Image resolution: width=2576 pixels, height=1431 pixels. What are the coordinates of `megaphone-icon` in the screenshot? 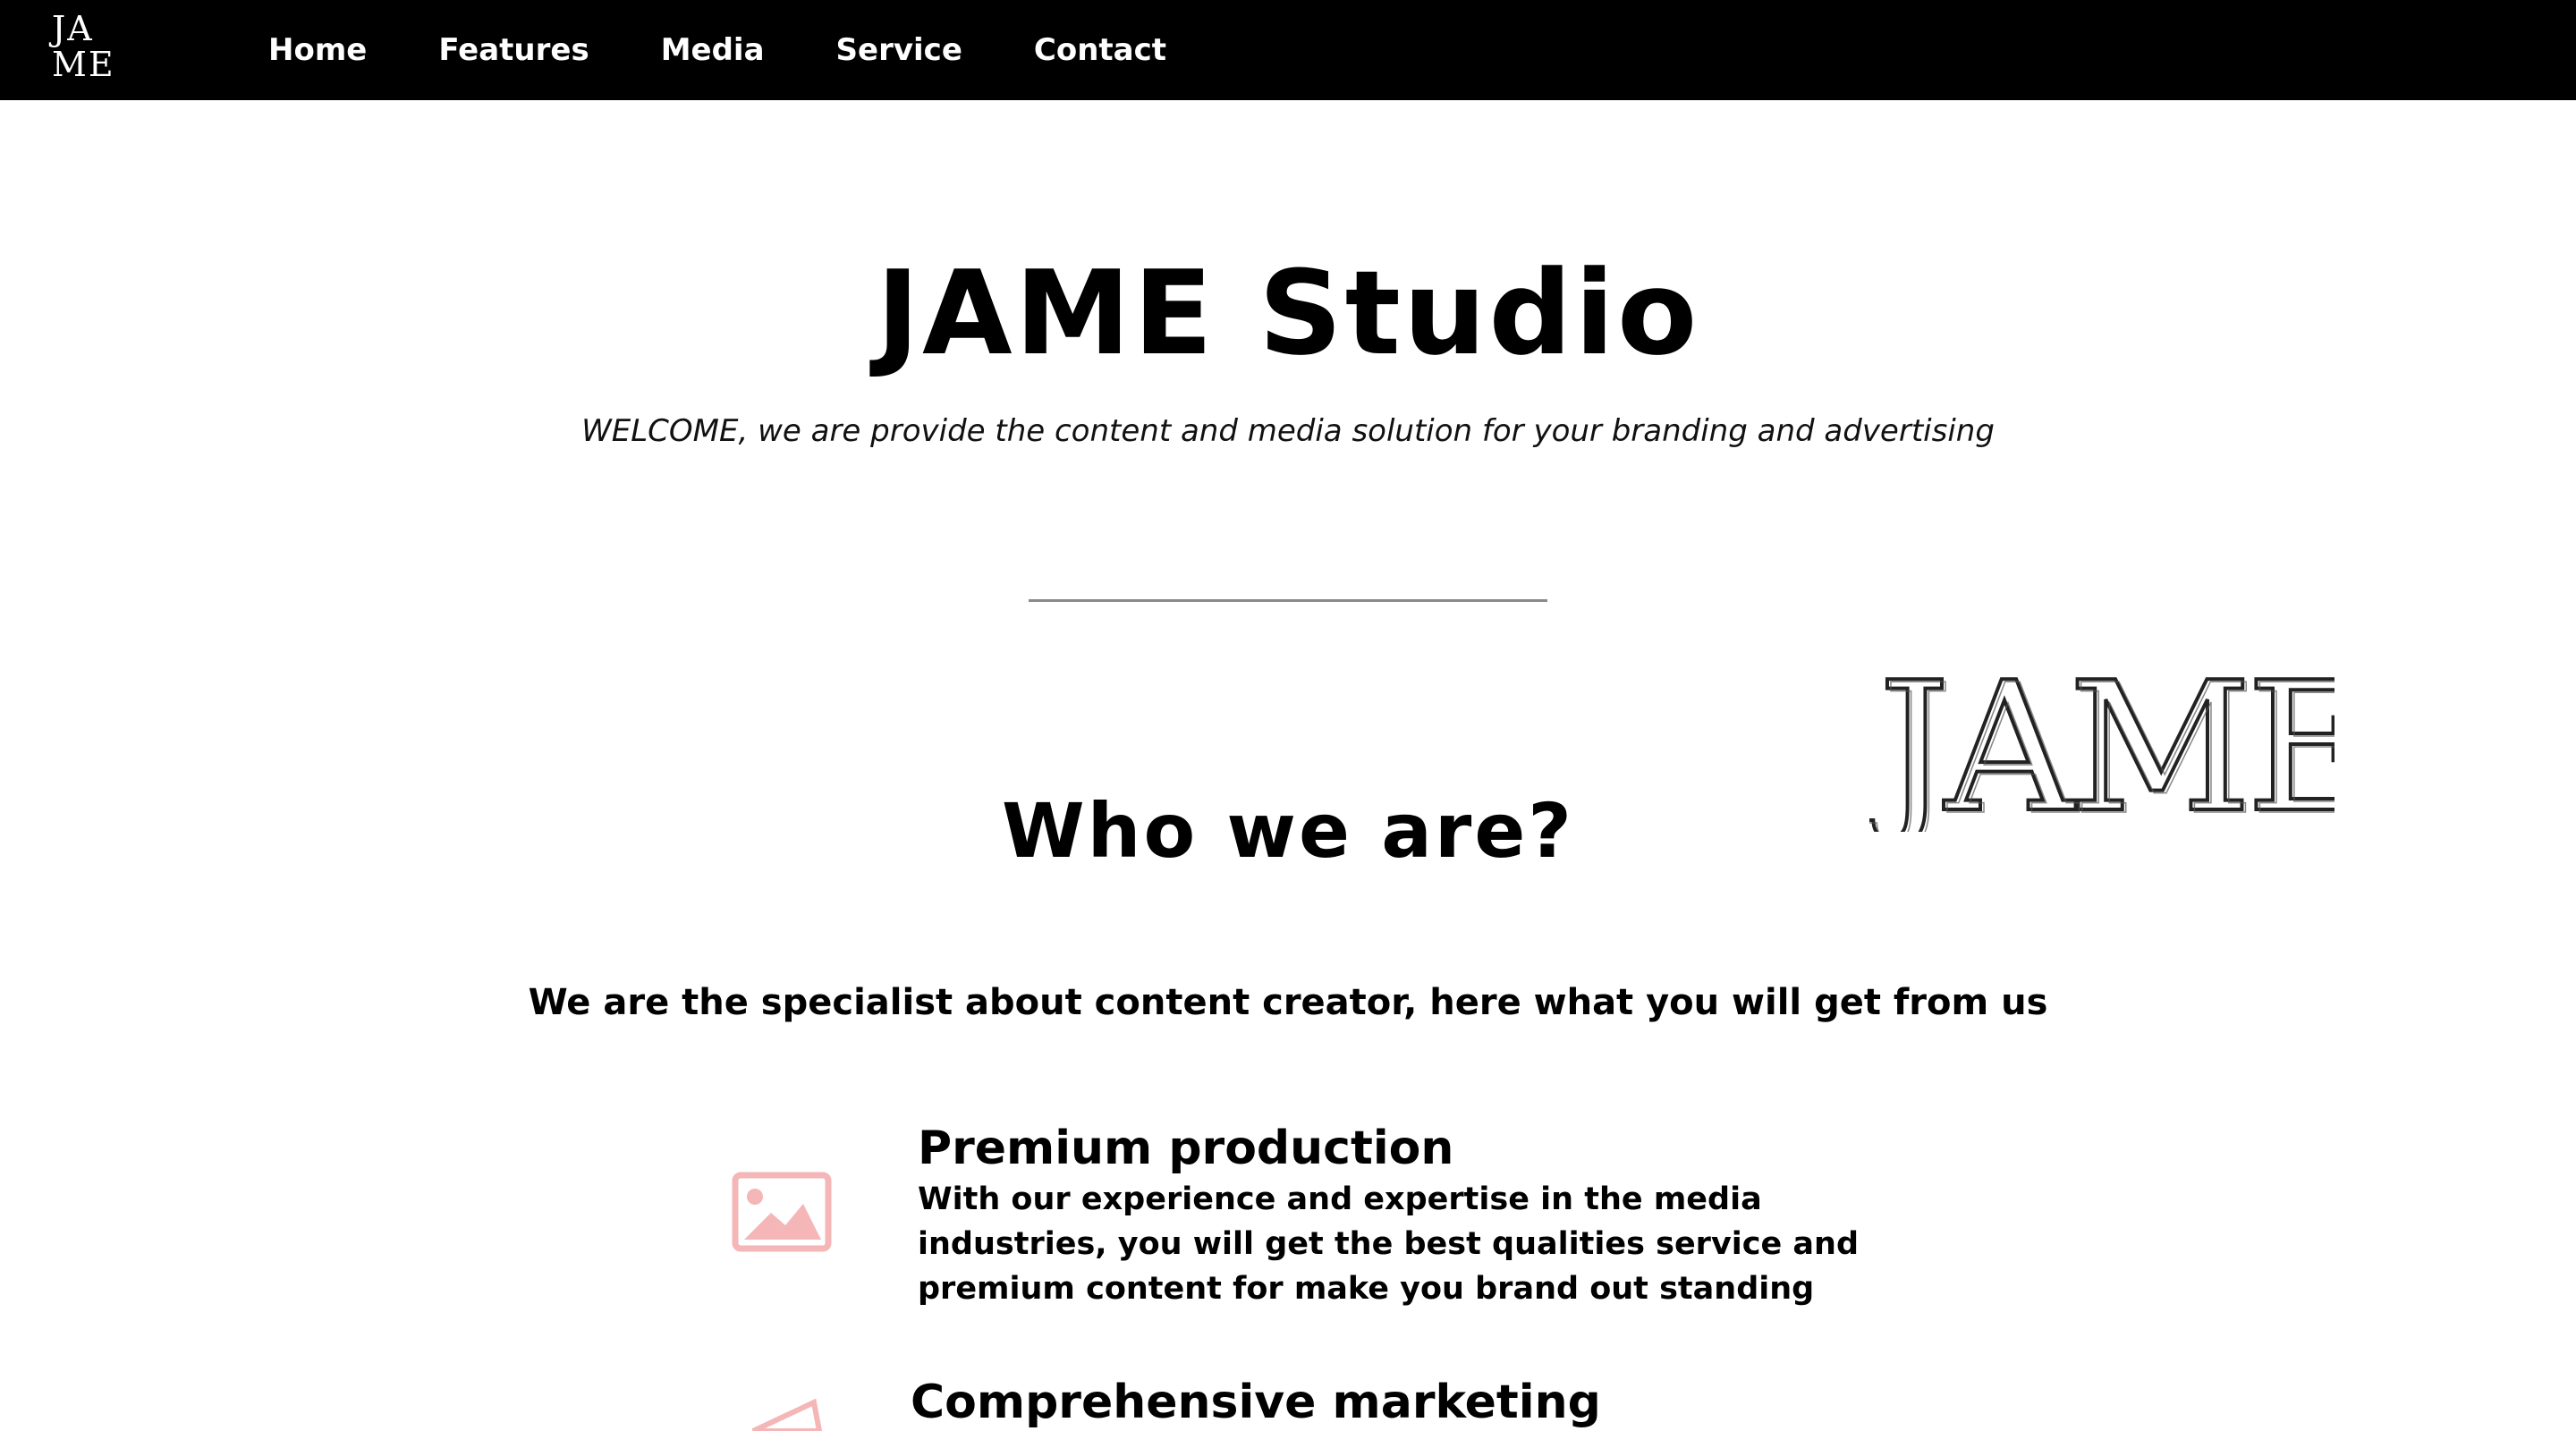 It's located at (787, 1415).